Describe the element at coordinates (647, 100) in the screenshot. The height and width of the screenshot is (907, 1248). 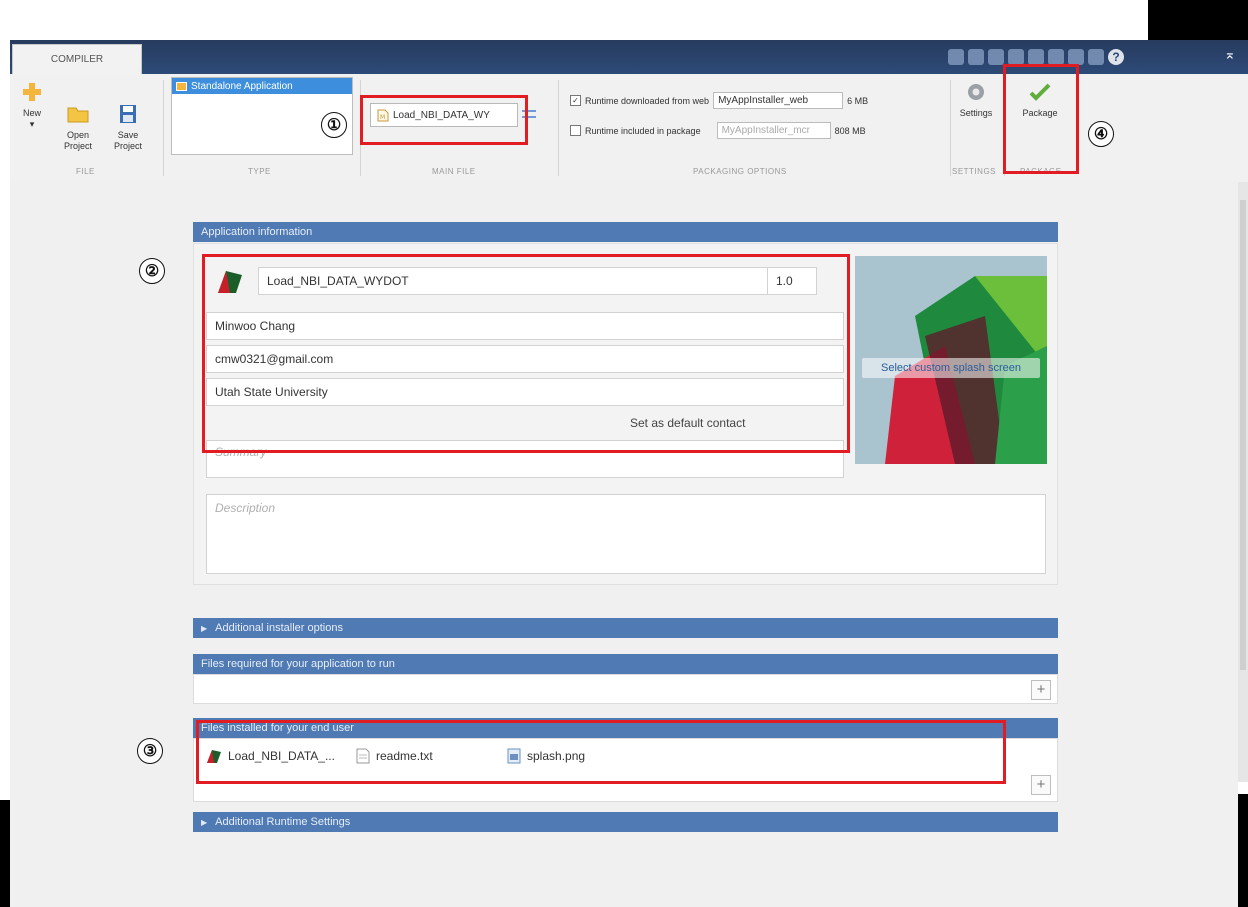
I see `runtime-web-label: Runtime downloaded from web` at that location.